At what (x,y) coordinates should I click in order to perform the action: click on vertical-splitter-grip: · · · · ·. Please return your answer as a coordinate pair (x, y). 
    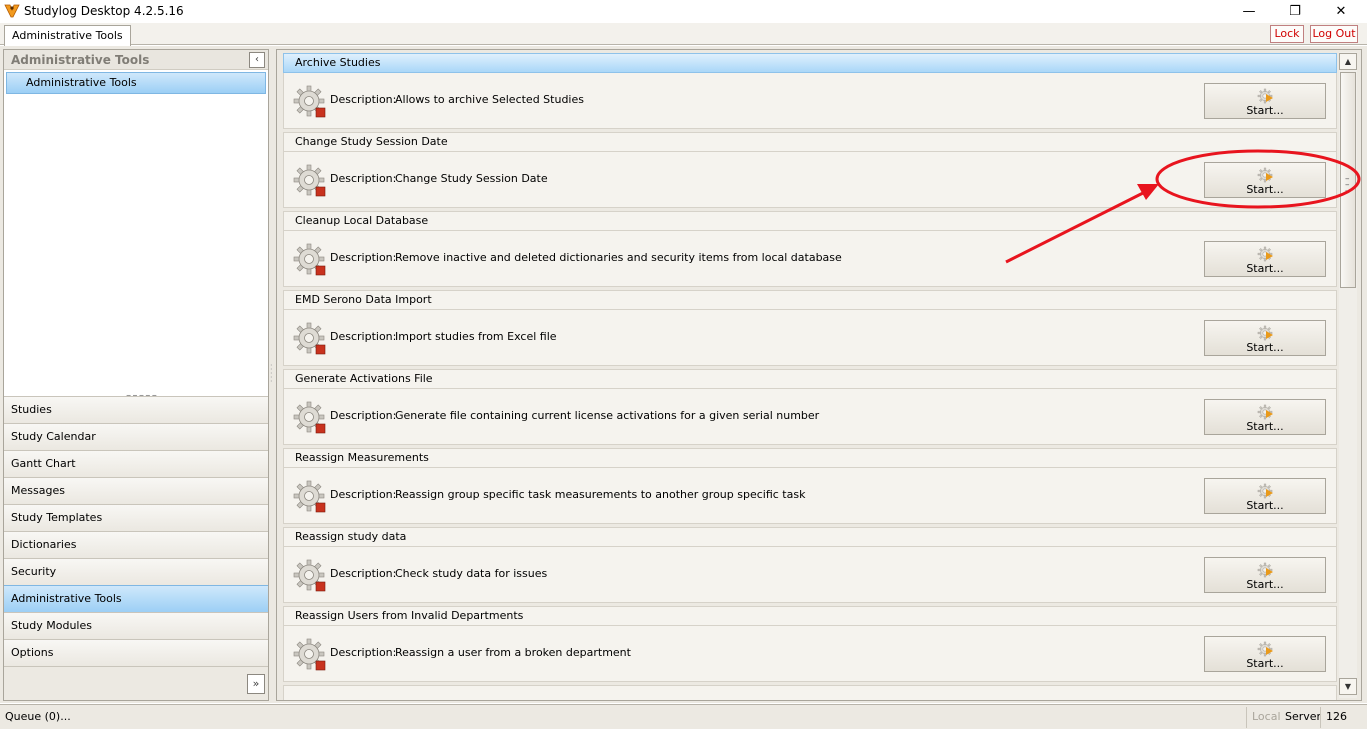
    Looking at the image, I should click on (271, 374).